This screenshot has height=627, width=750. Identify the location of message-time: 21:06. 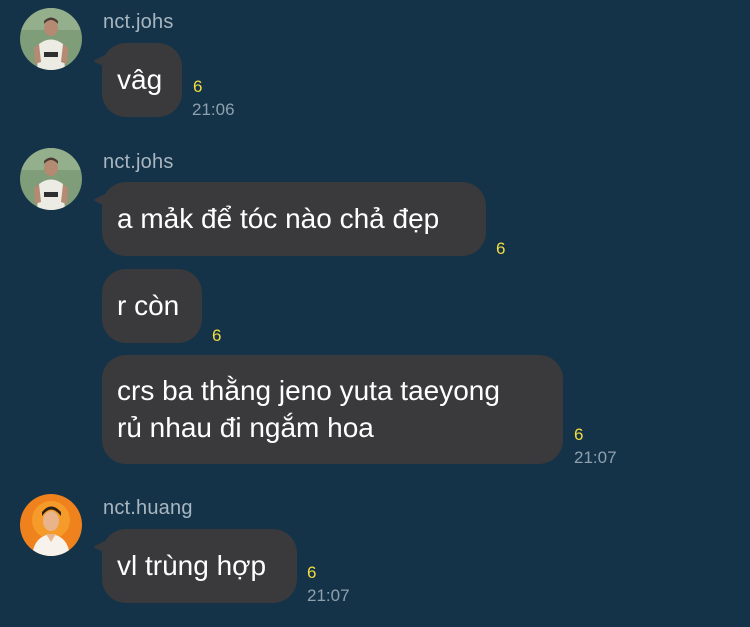
(213, 109).